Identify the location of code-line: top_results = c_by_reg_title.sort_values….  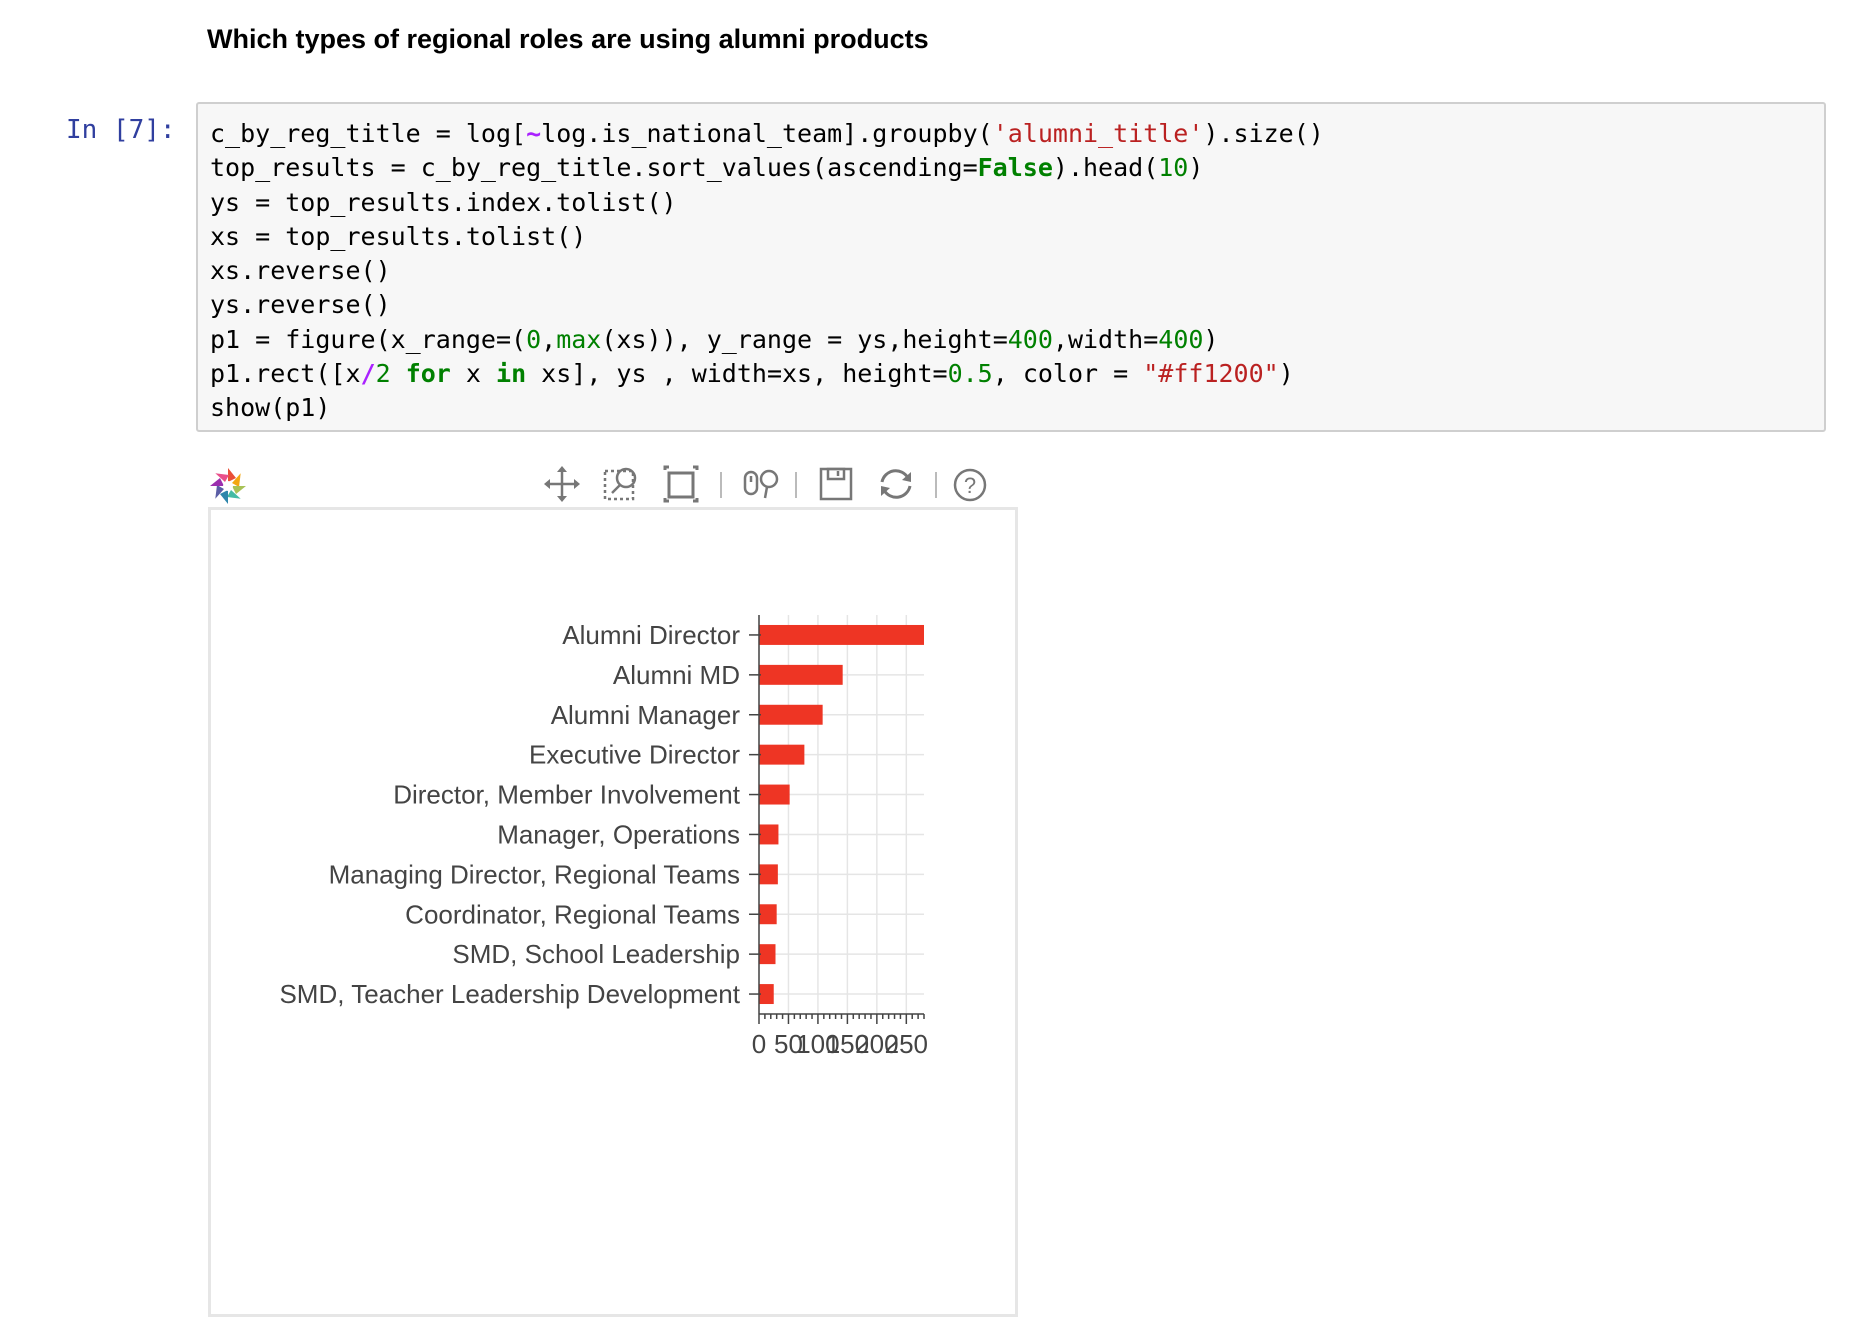
(707, 168).